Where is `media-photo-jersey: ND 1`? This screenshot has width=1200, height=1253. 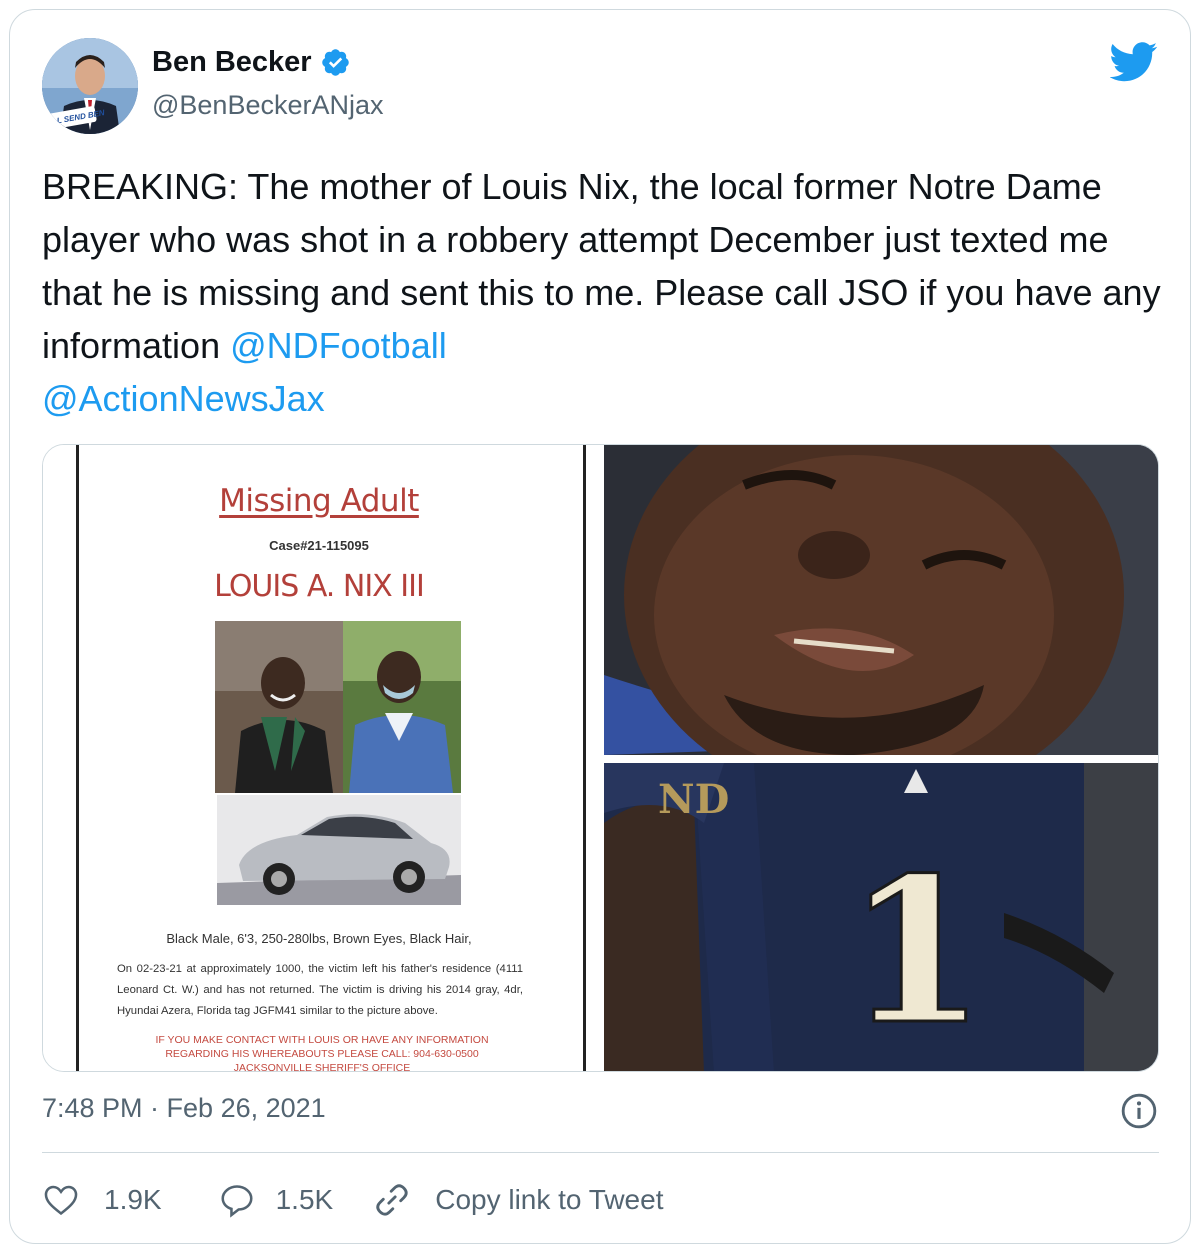
media-photo-jersey: ND 1 is located at coordinates (881, 917).